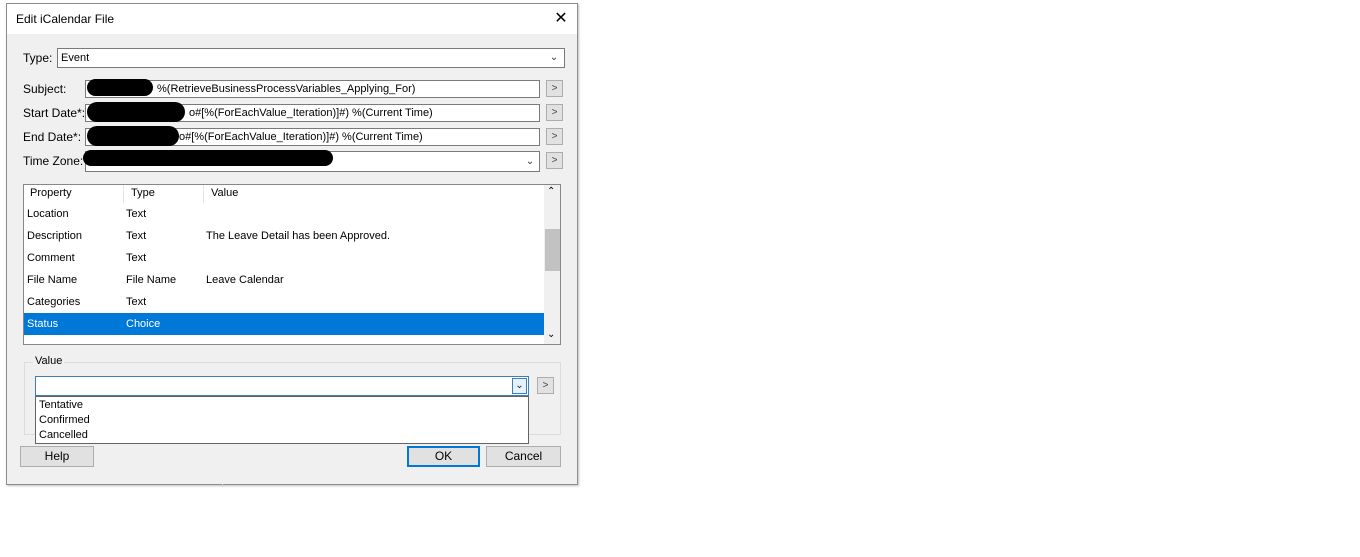  Describe the element at coordinates (284, 258) in the screenshot. I see `table-row: Comment Text` at that location.